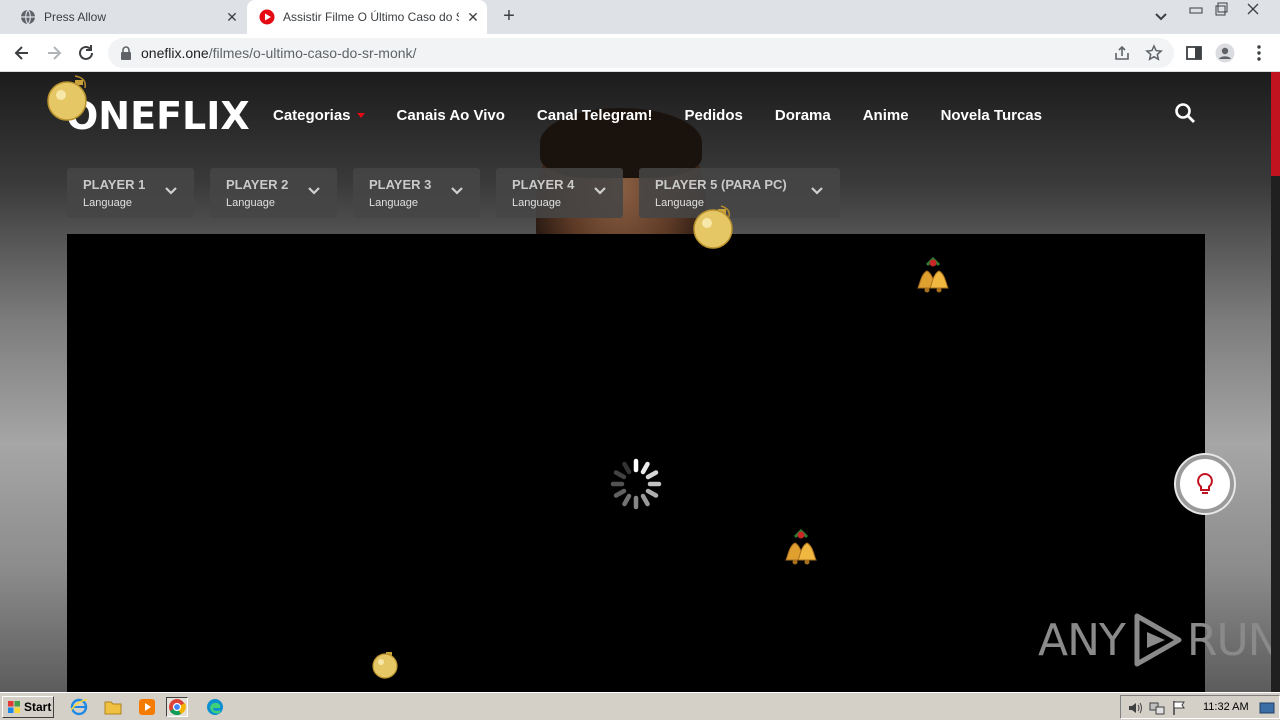  What do you see at coordinates (1200, 707) in the screenshot?
I see `system-tray: 11:32 AM` at bounding box center [1200, 707].